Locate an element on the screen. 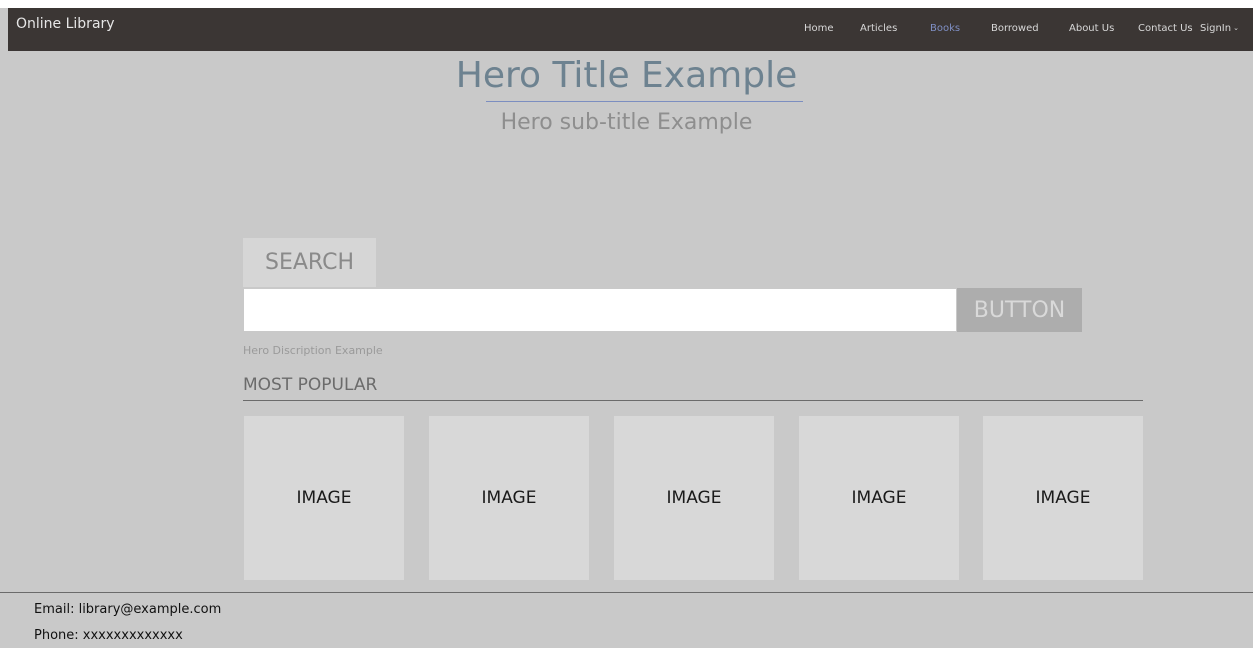 The width and height of the screenshot is (1253, 649). search-label: SEARCH is located at coordinates (309, 262).